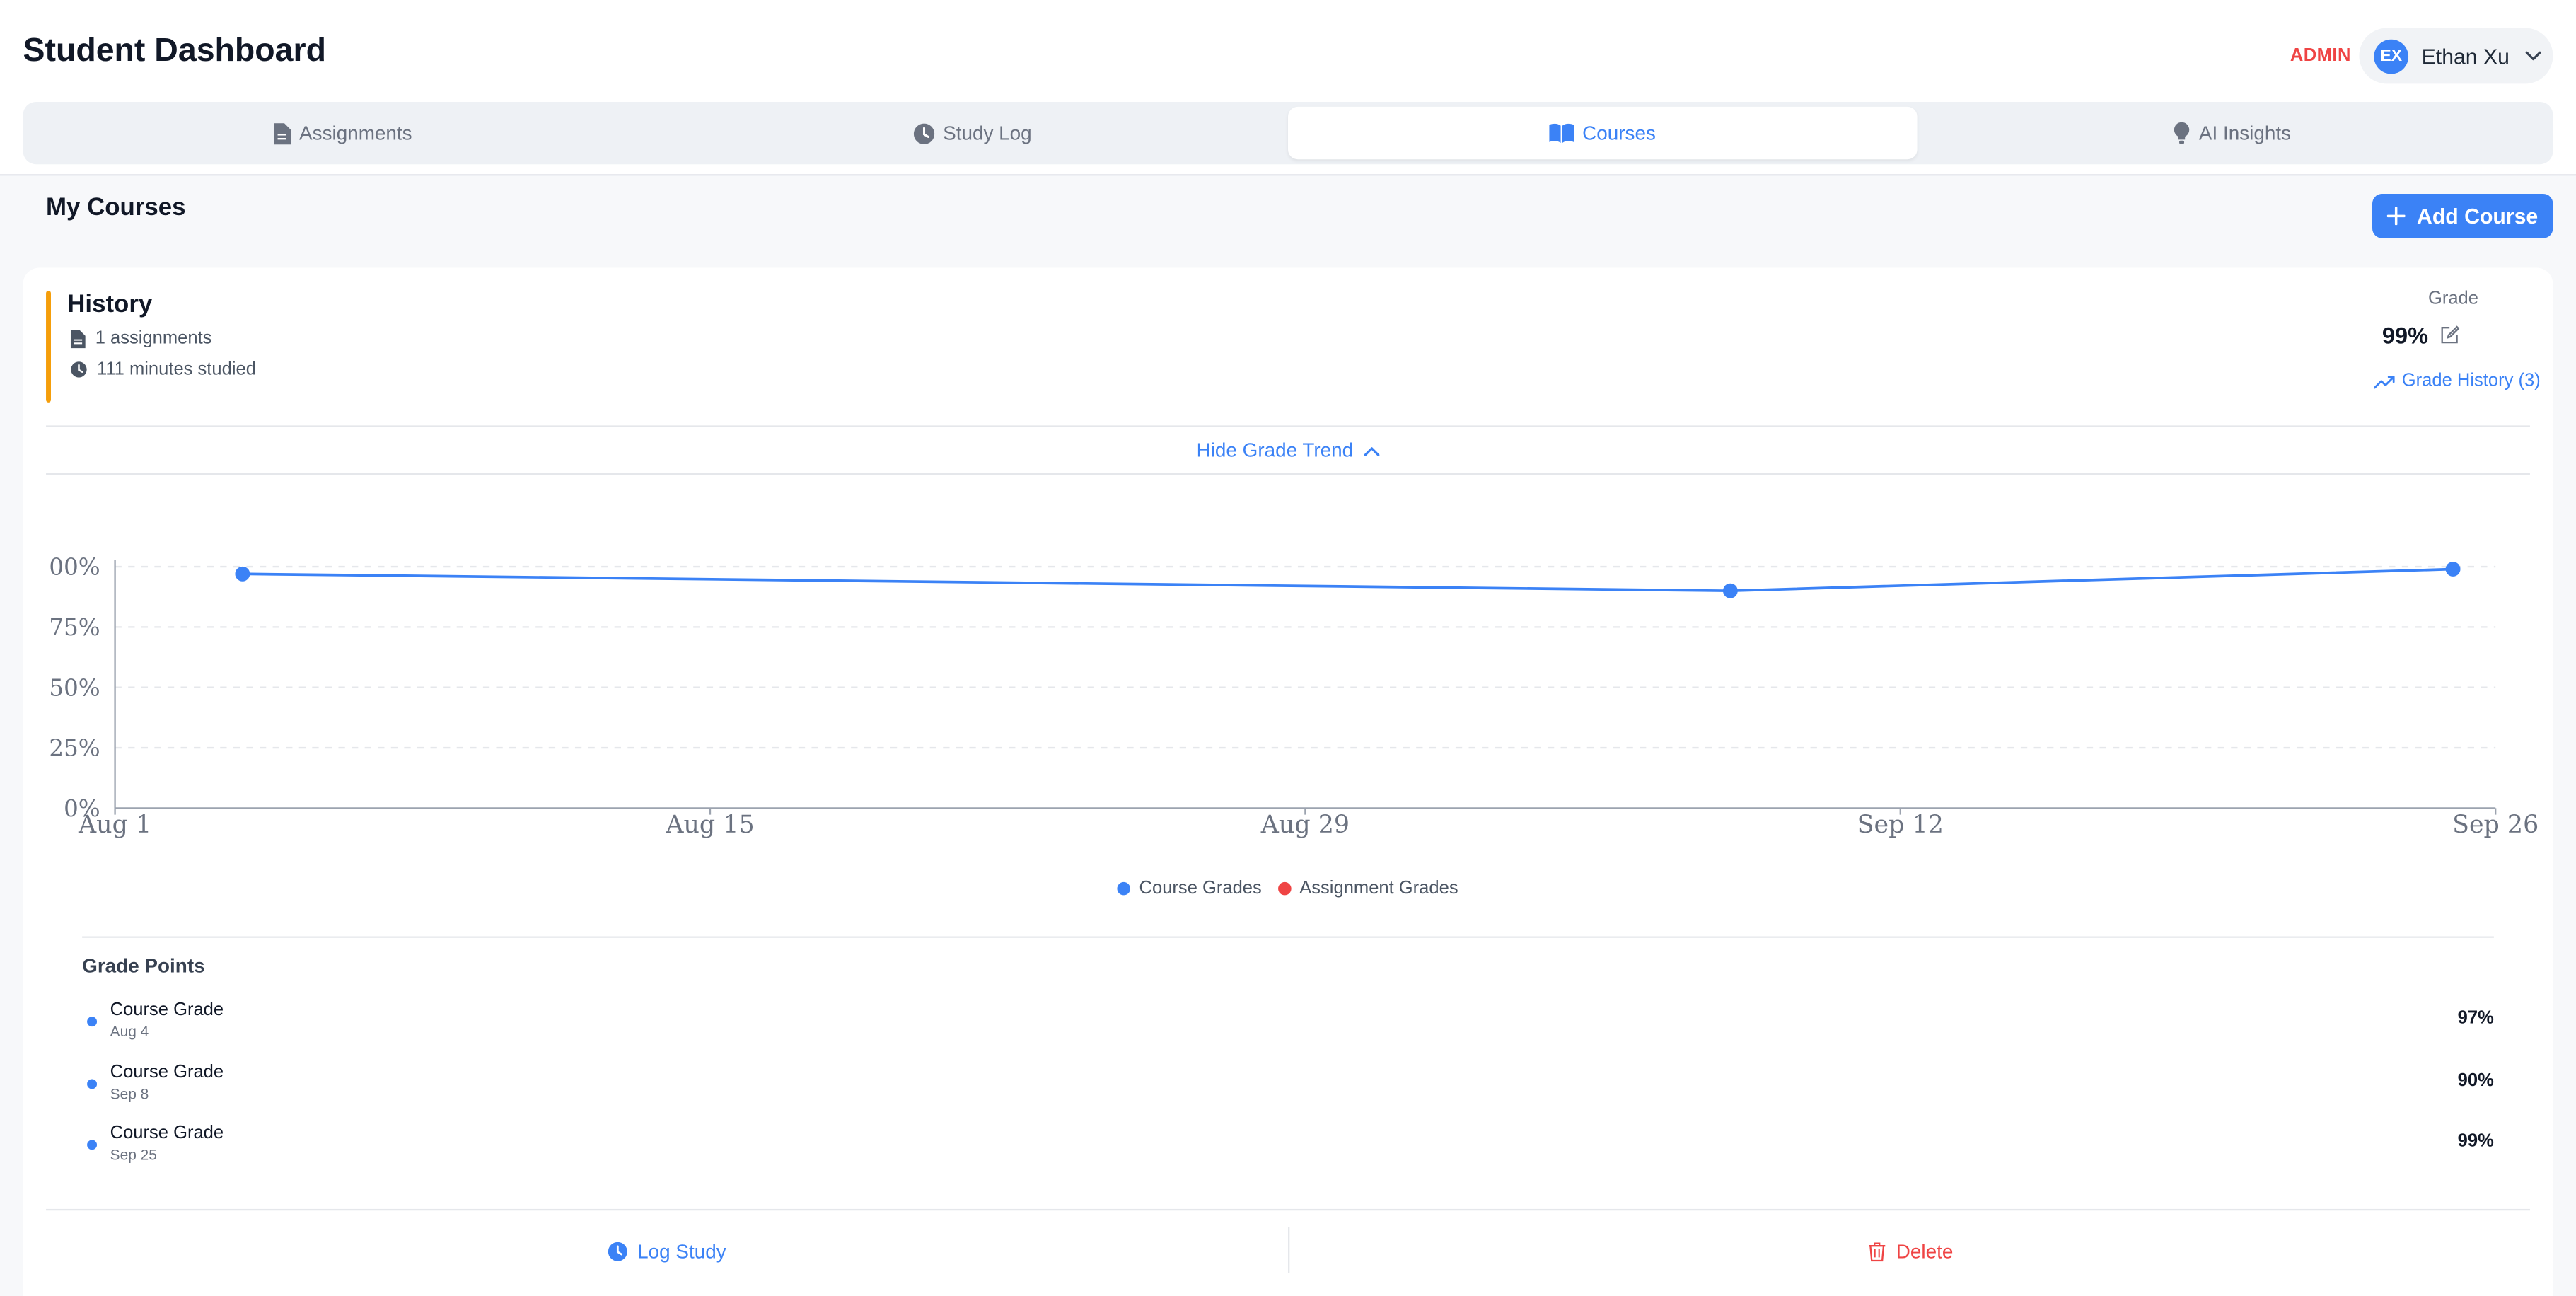 Image resolution: width=2576 pixels, height=1296 pixels. Describe the element at coordinates (114, 825) in the screenshot. I see `x-tick-label: Aug 1` at that location.